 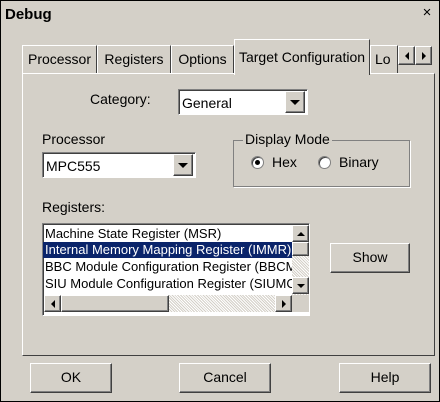 I want to click on radio-binary-label: Binary, so click(x=359, y=162).